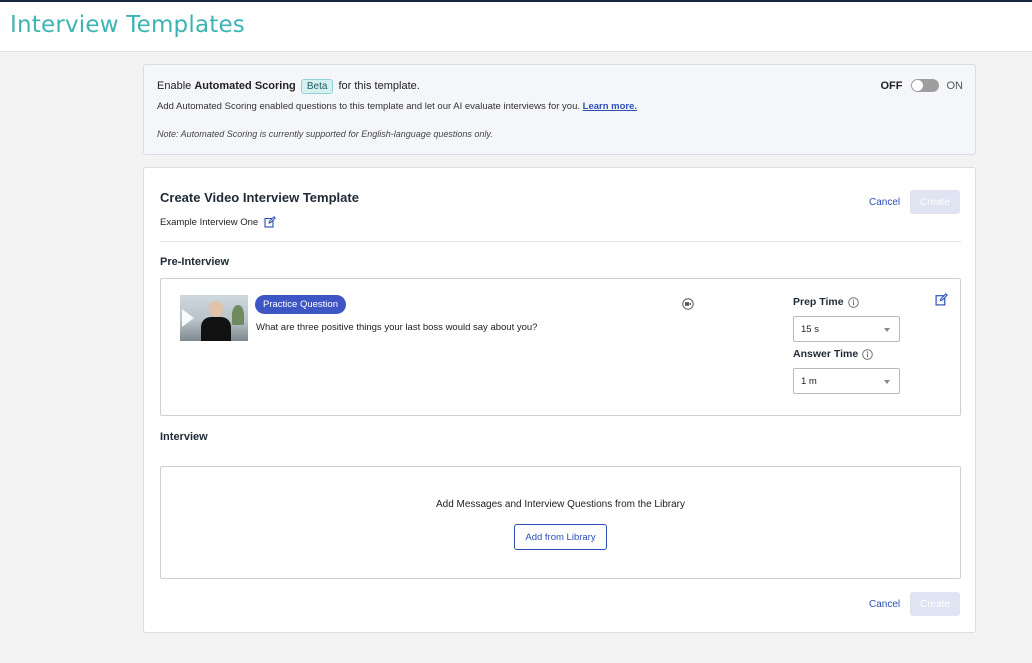  I want to click on toggle-knob, so click(917, 85).